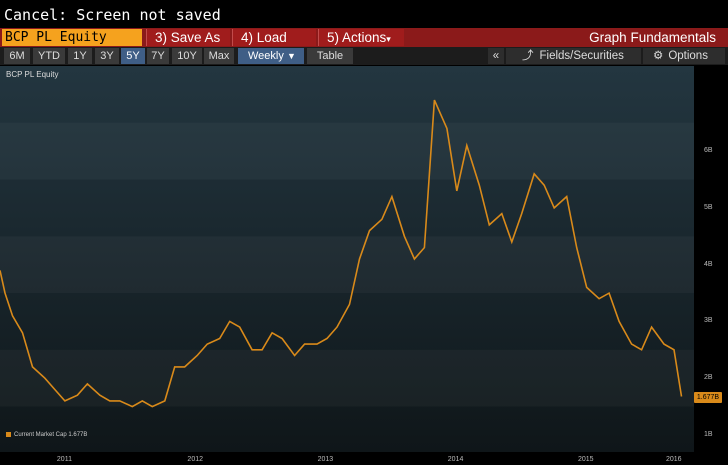  What do you see at coordinates (708, 397) in the screenshot?
I see `last-value-badge: 1.677B` at bounding box center [708, 397].